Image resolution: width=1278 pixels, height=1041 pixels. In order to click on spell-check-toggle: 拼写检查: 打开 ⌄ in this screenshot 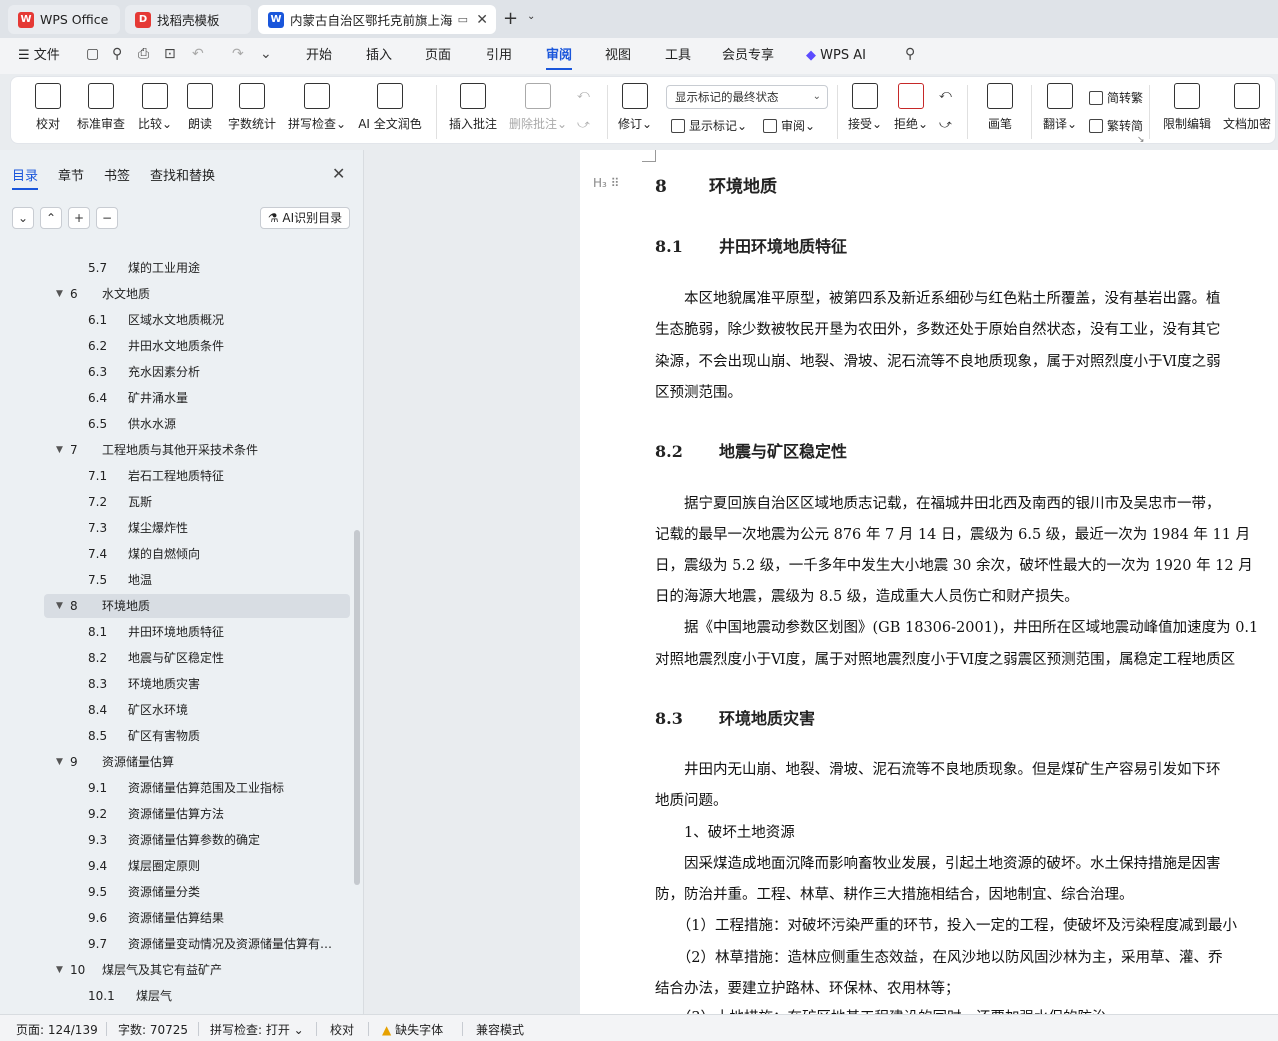, I will do `click(257, 1029)`.